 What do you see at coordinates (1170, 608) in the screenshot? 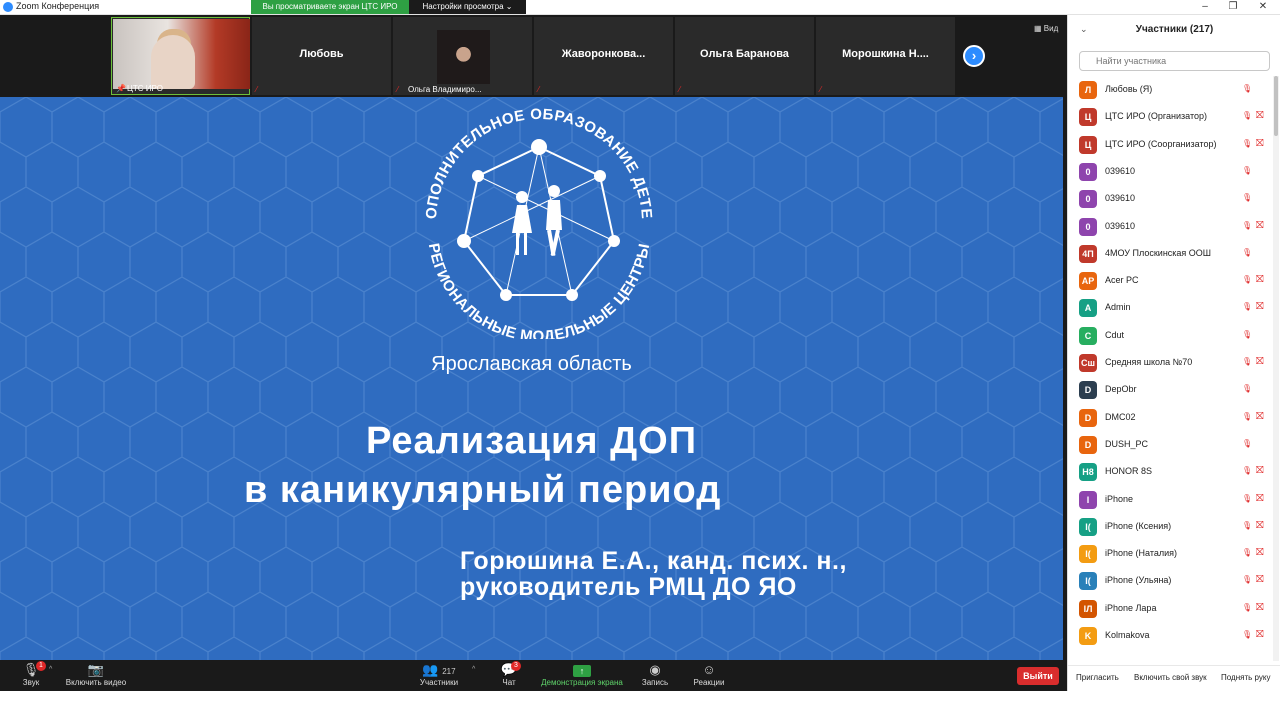
I see `participant-row: IЛ iPhone Лара 🎙 ⛝` at bounding box center [1170, 608].